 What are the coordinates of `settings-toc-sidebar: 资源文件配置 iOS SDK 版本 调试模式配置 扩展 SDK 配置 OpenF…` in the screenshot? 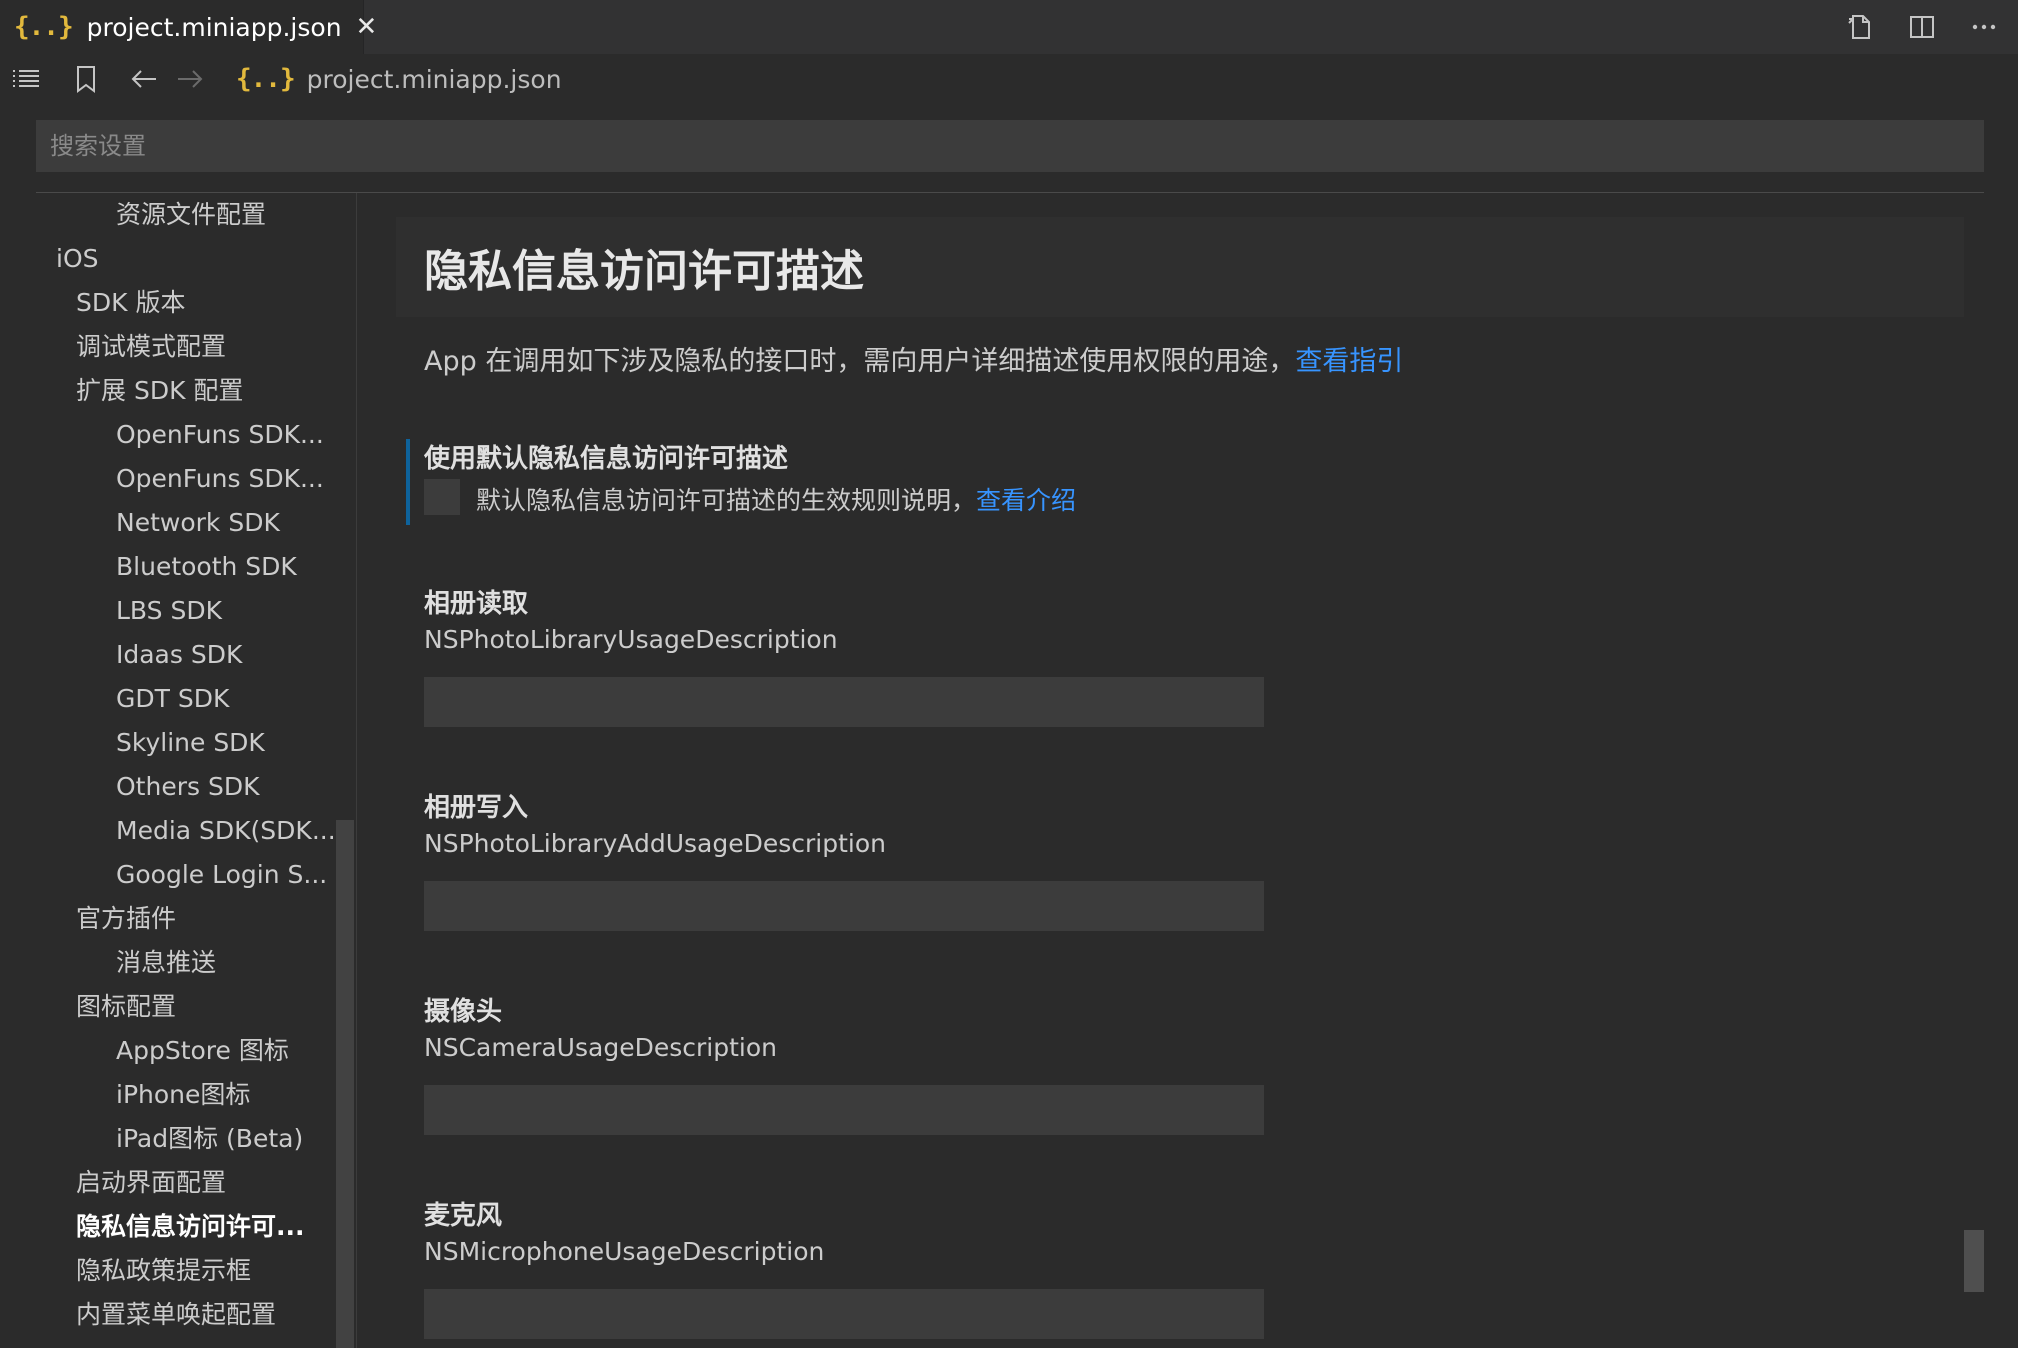 It's located at (196, 770).